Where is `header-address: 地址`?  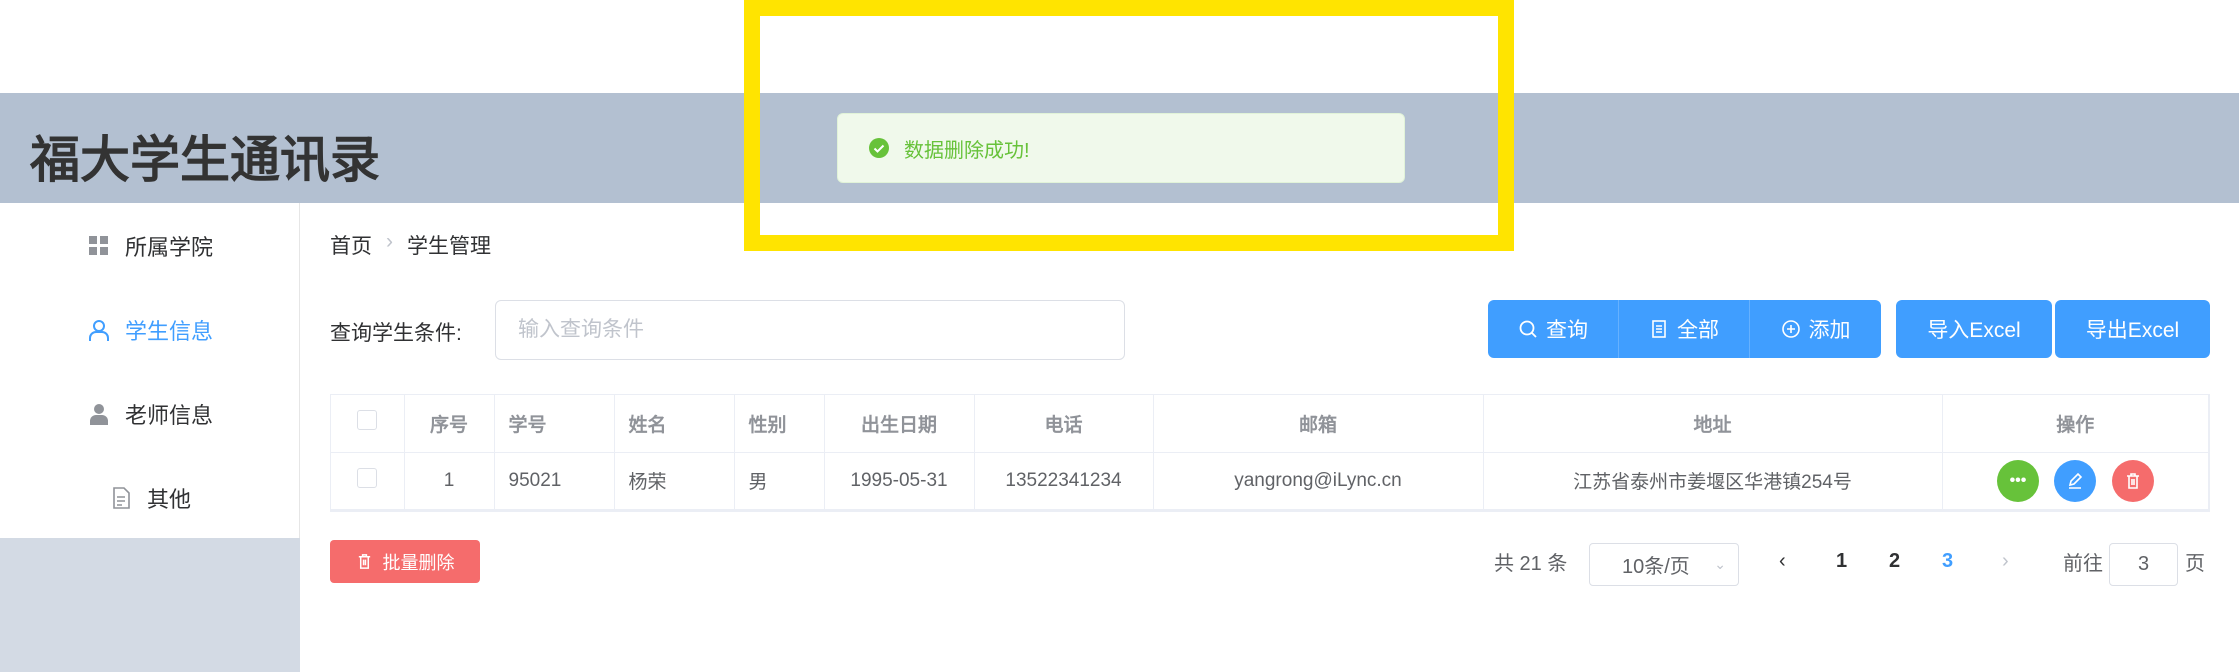 header-address: 地址 is located at coordinates (1713, 424).